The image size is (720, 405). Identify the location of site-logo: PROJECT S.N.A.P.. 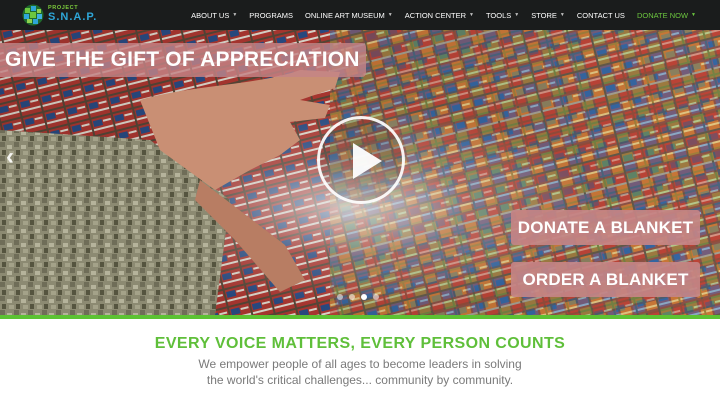
(72, 15).